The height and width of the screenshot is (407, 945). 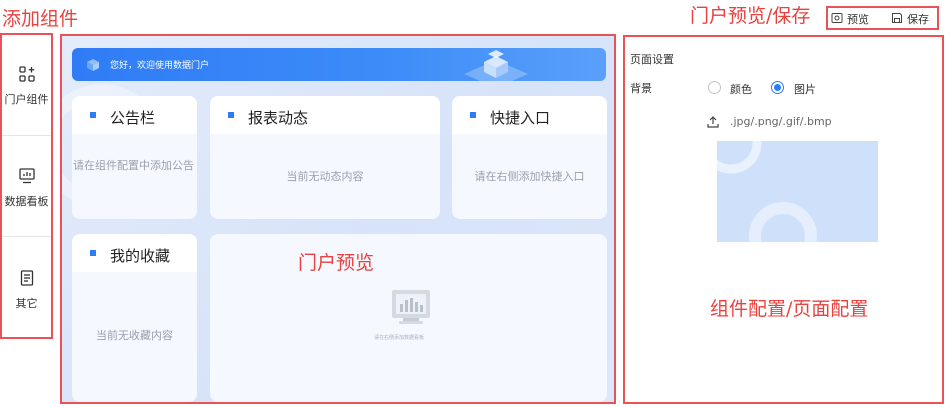 I want to click on document-icon, so click(x=27, y=280).